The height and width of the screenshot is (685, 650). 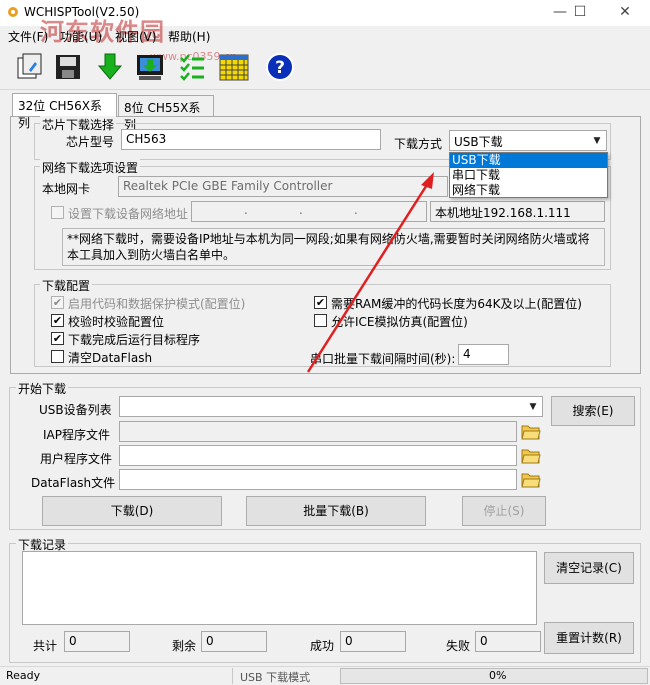 What do you see at coordinates (528, 160) in the screenshot?
I see `dropdown-option-usb: USB下载` at bounding box center [528, 160].